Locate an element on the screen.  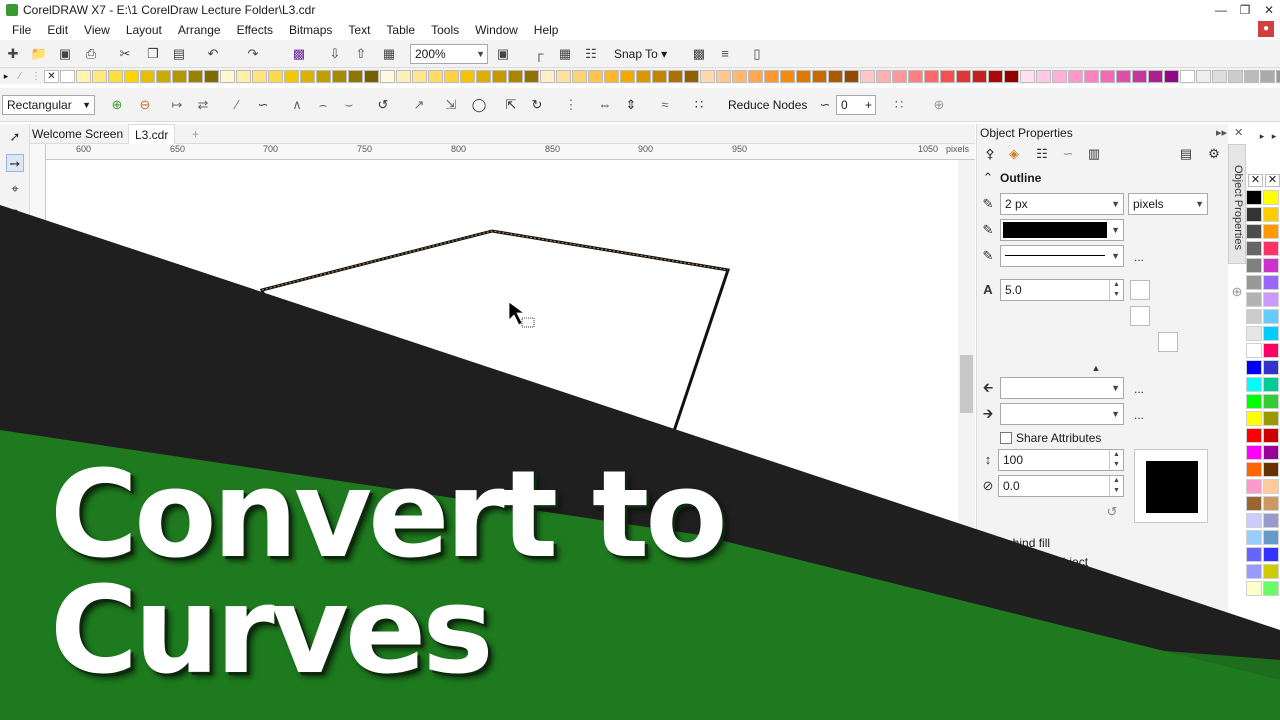
open-folder-icon: 📁 is located at coordinates (39, 54).